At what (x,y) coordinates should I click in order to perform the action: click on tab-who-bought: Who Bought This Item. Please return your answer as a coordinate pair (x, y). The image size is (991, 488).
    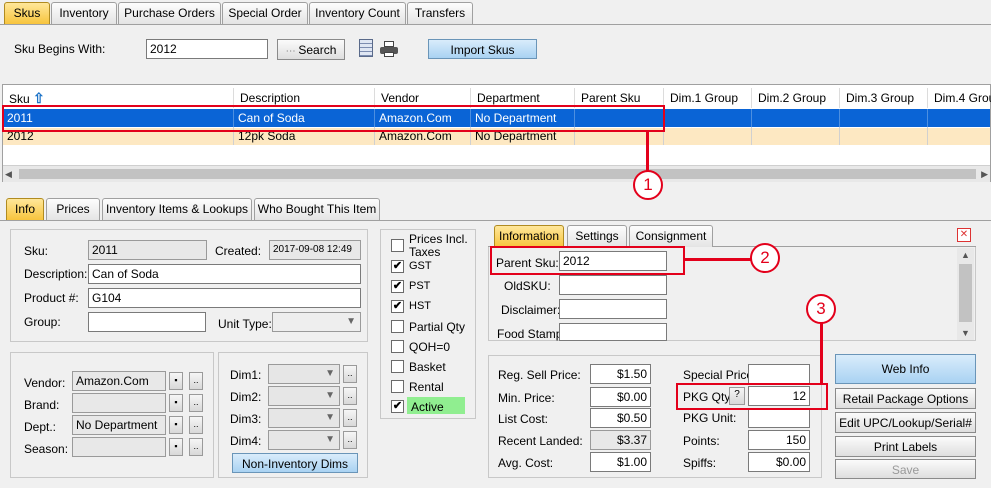
    Looking at the image, I should click on (317, 209).